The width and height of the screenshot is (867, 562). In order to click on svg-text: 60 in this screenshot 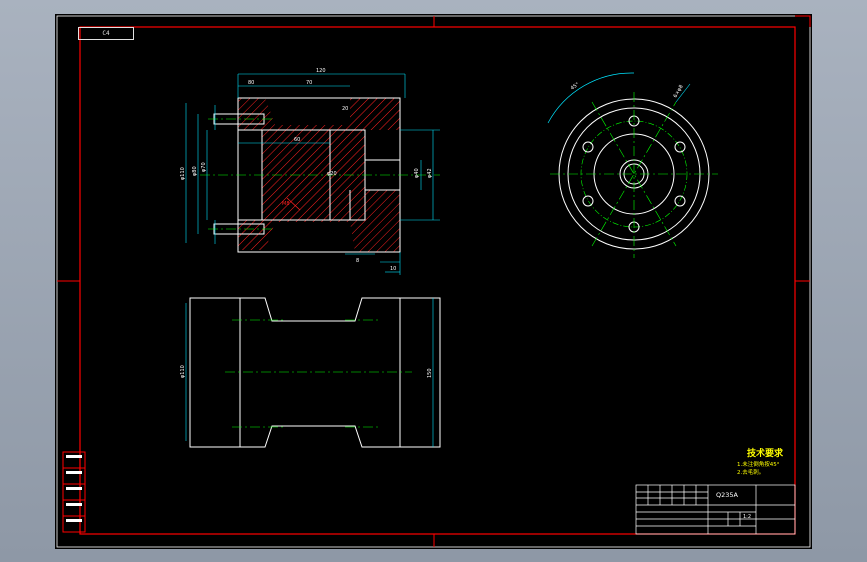, I will do `click(297, 140)`.